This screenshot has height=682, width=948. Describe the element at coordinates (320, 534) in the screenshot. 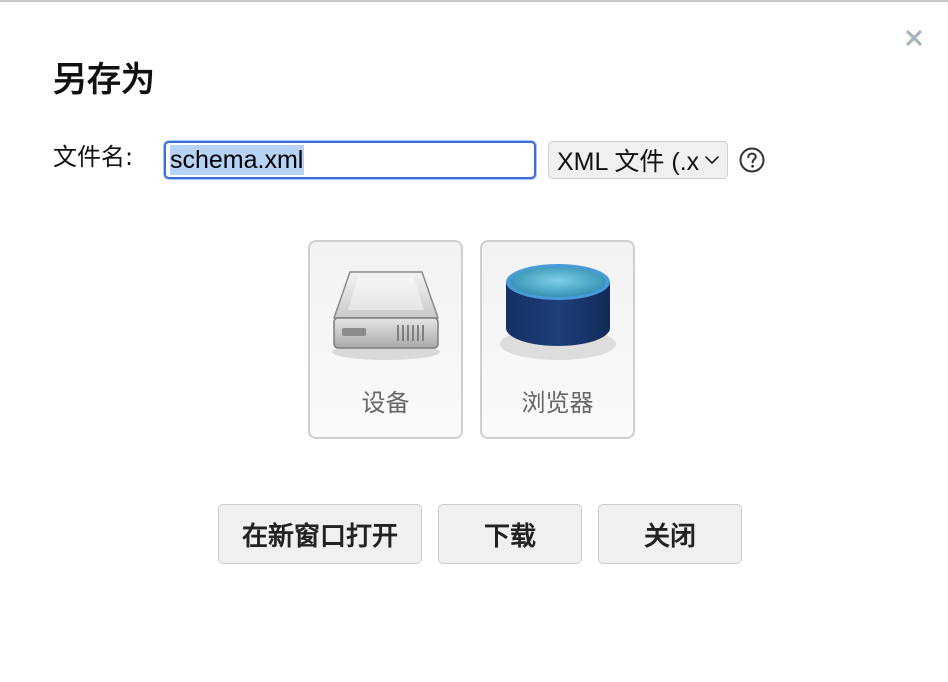

I see `open-in-new-window-button: 在新窗口打开` at that location.